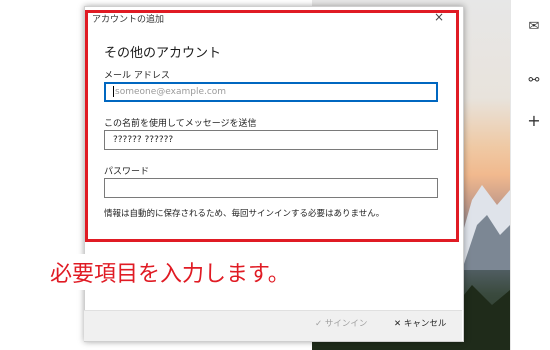  I want to click on check-icon: ✓, so click(319, 324).